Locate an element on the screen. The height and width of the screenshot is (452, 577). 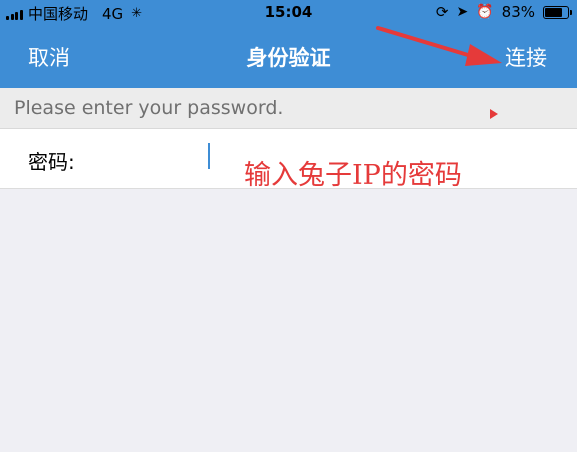
location-arrow-icon: ➤ is located at coordinates (462, 12).